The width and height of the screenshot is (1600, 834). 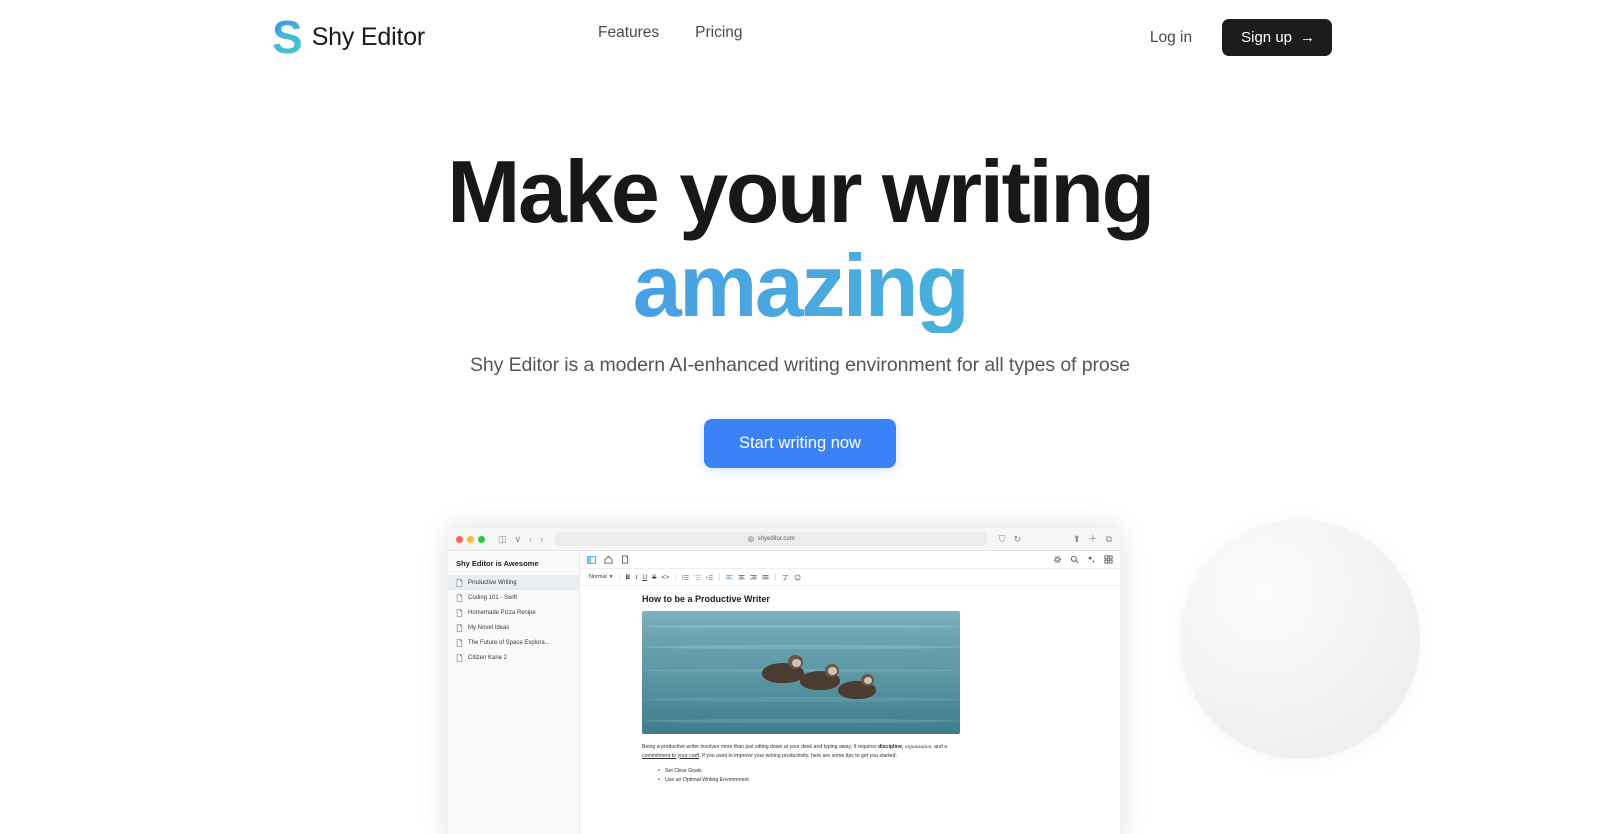 What do you see at coordinates (625, 559) in the screenshot?
I see `new-document-icon` at bounding box center [625, 559].